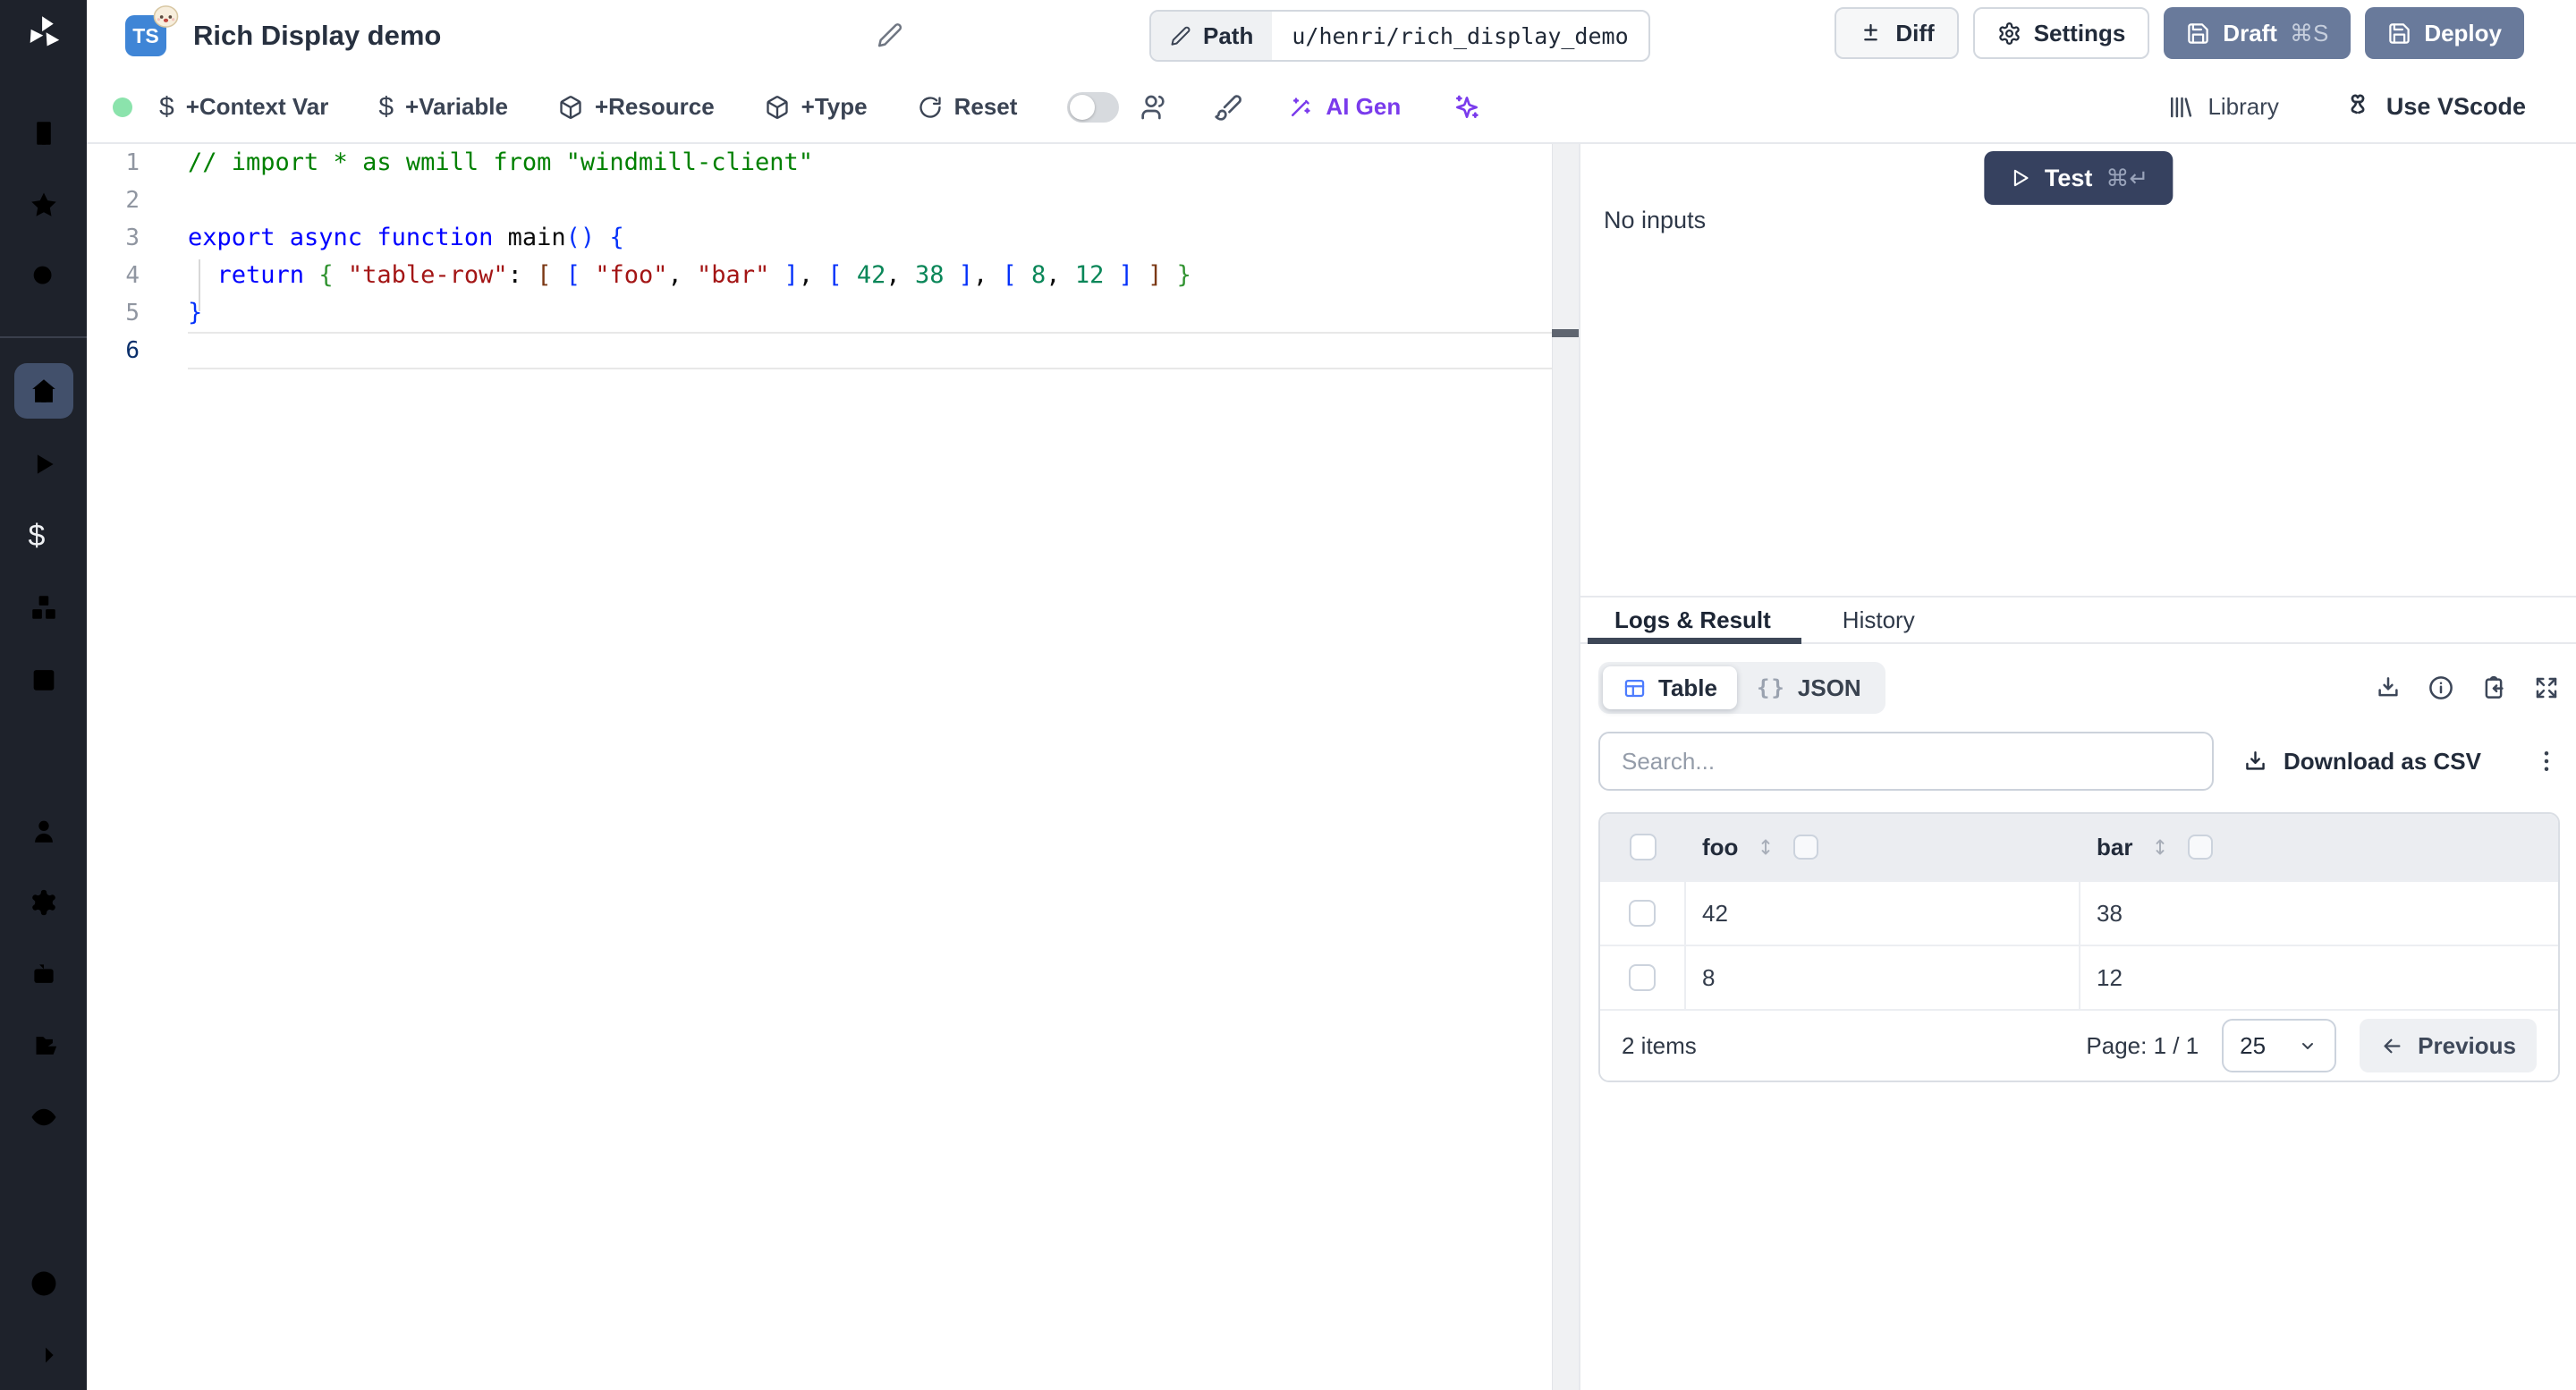 This screenshot has height=1390, width=2576. I want to click on reset-button: Reset, so click(968, 107).